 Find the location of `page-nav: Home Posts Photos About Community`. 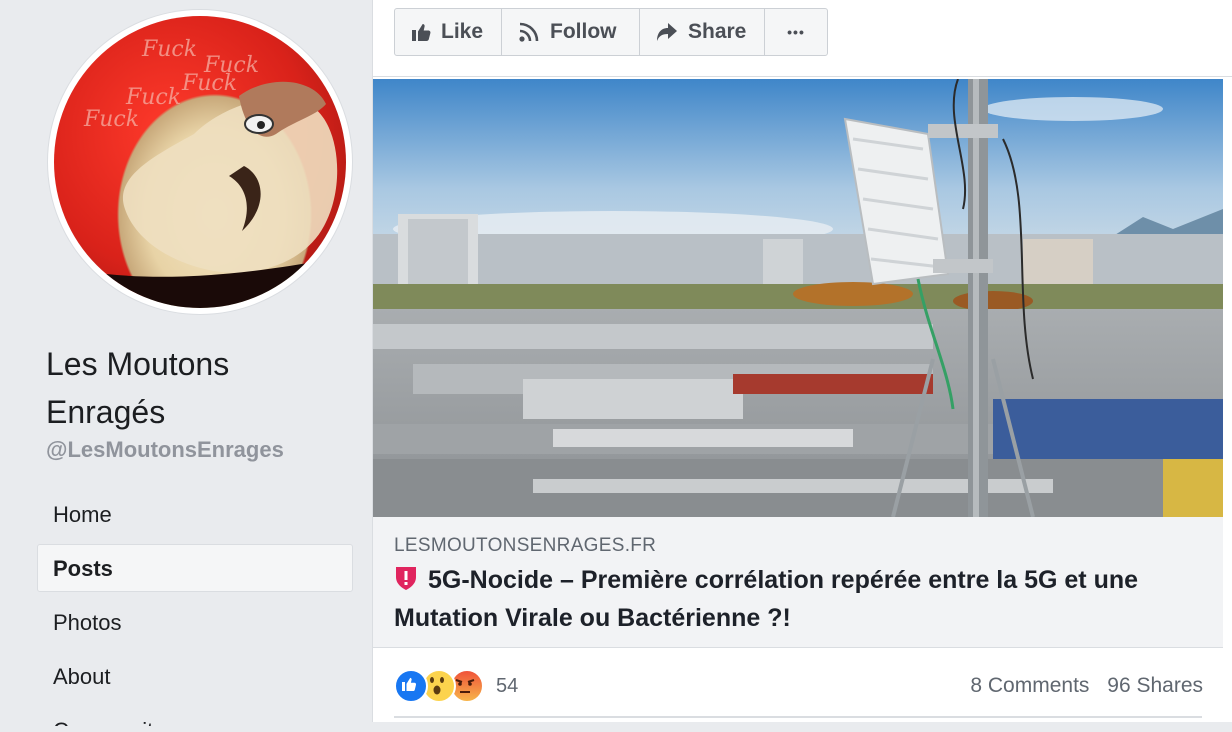

page-nav: Home Posts Photos About Community is located at coordinates (195, 611).